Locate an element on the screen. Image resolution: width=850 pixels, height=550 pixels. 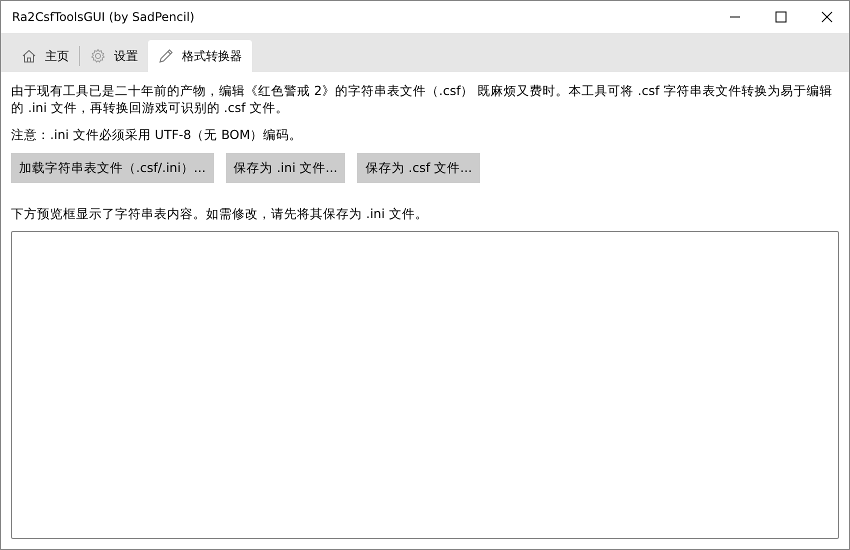
close-icon is located at coordinates (827, 17).